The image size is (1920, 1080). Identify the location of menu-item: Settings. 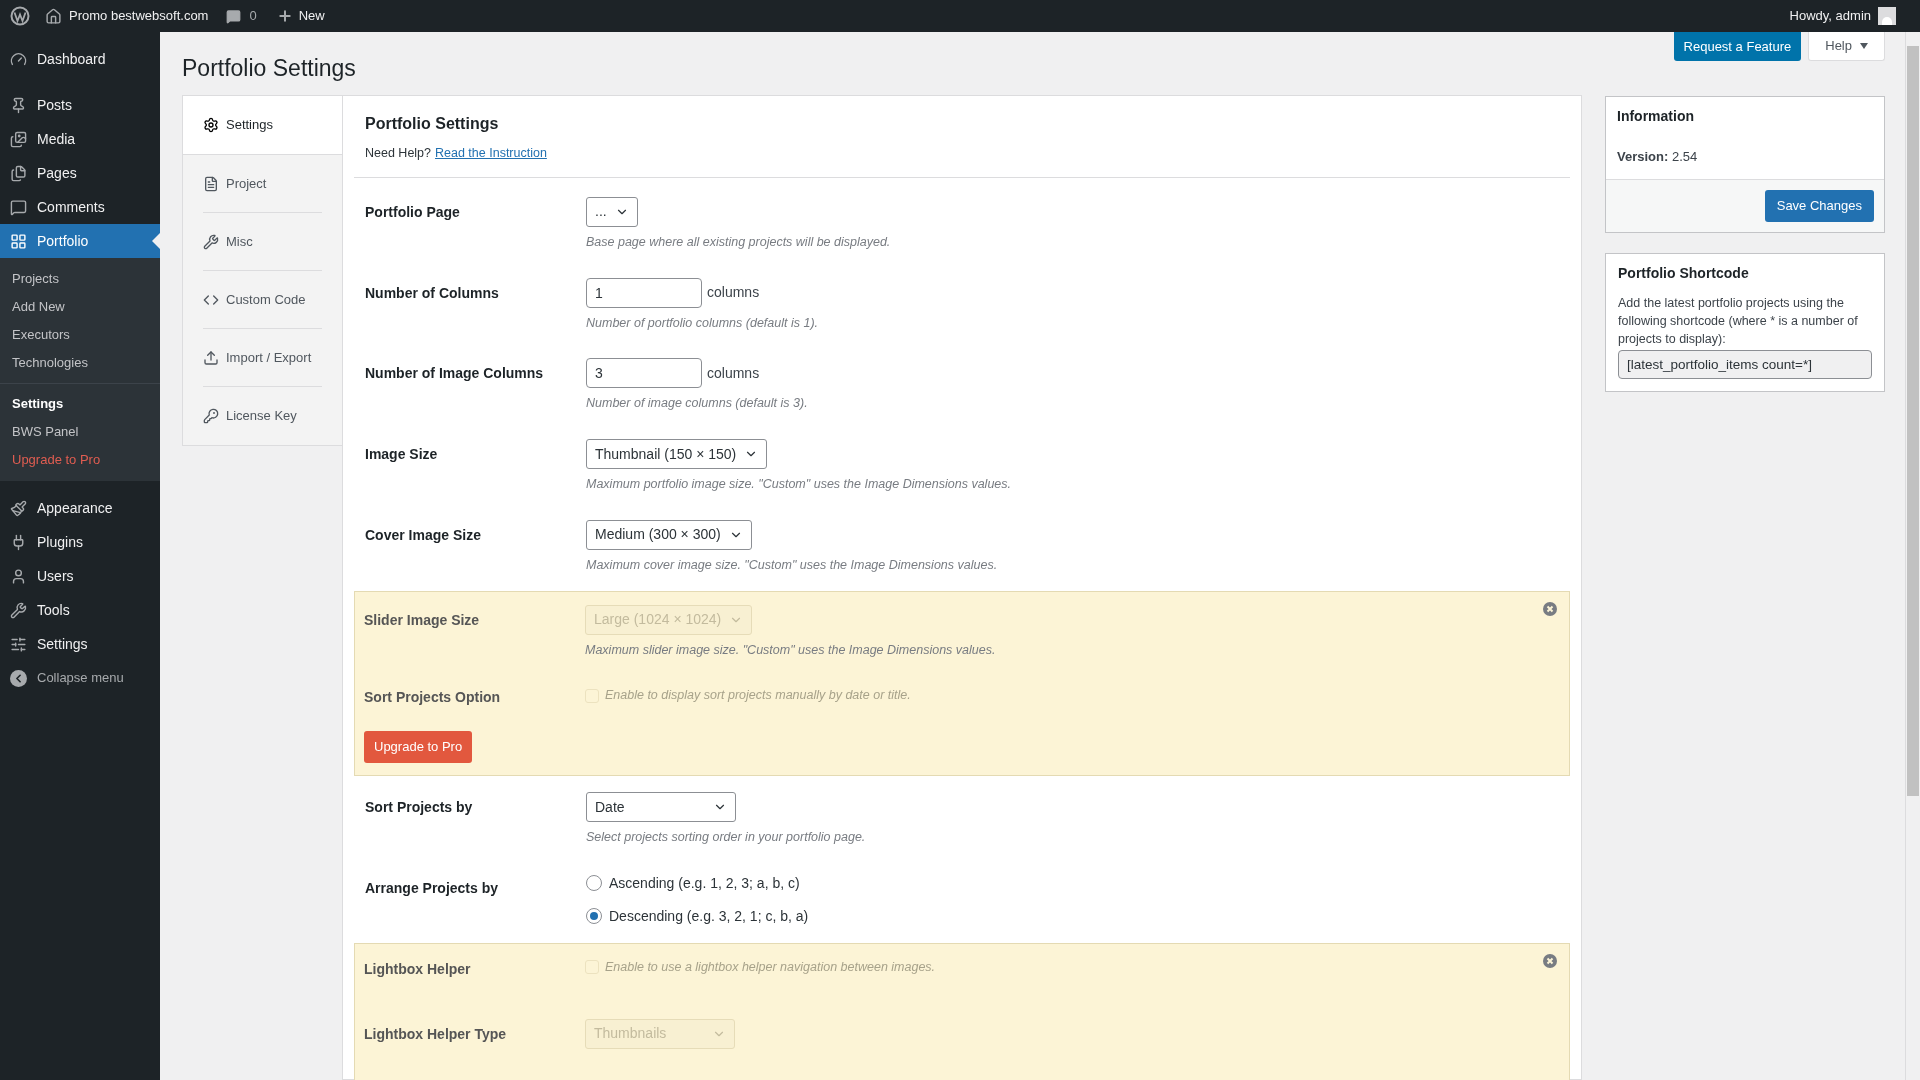
(80, 644).